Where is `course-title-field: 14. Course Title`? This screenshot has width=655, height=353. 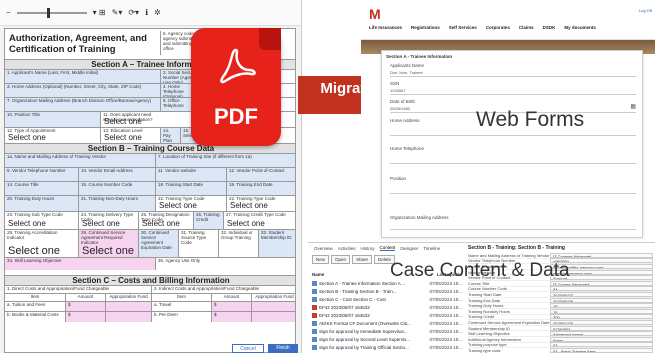 course-title-field: 14. Course Title is located at coordinates (41, 189).